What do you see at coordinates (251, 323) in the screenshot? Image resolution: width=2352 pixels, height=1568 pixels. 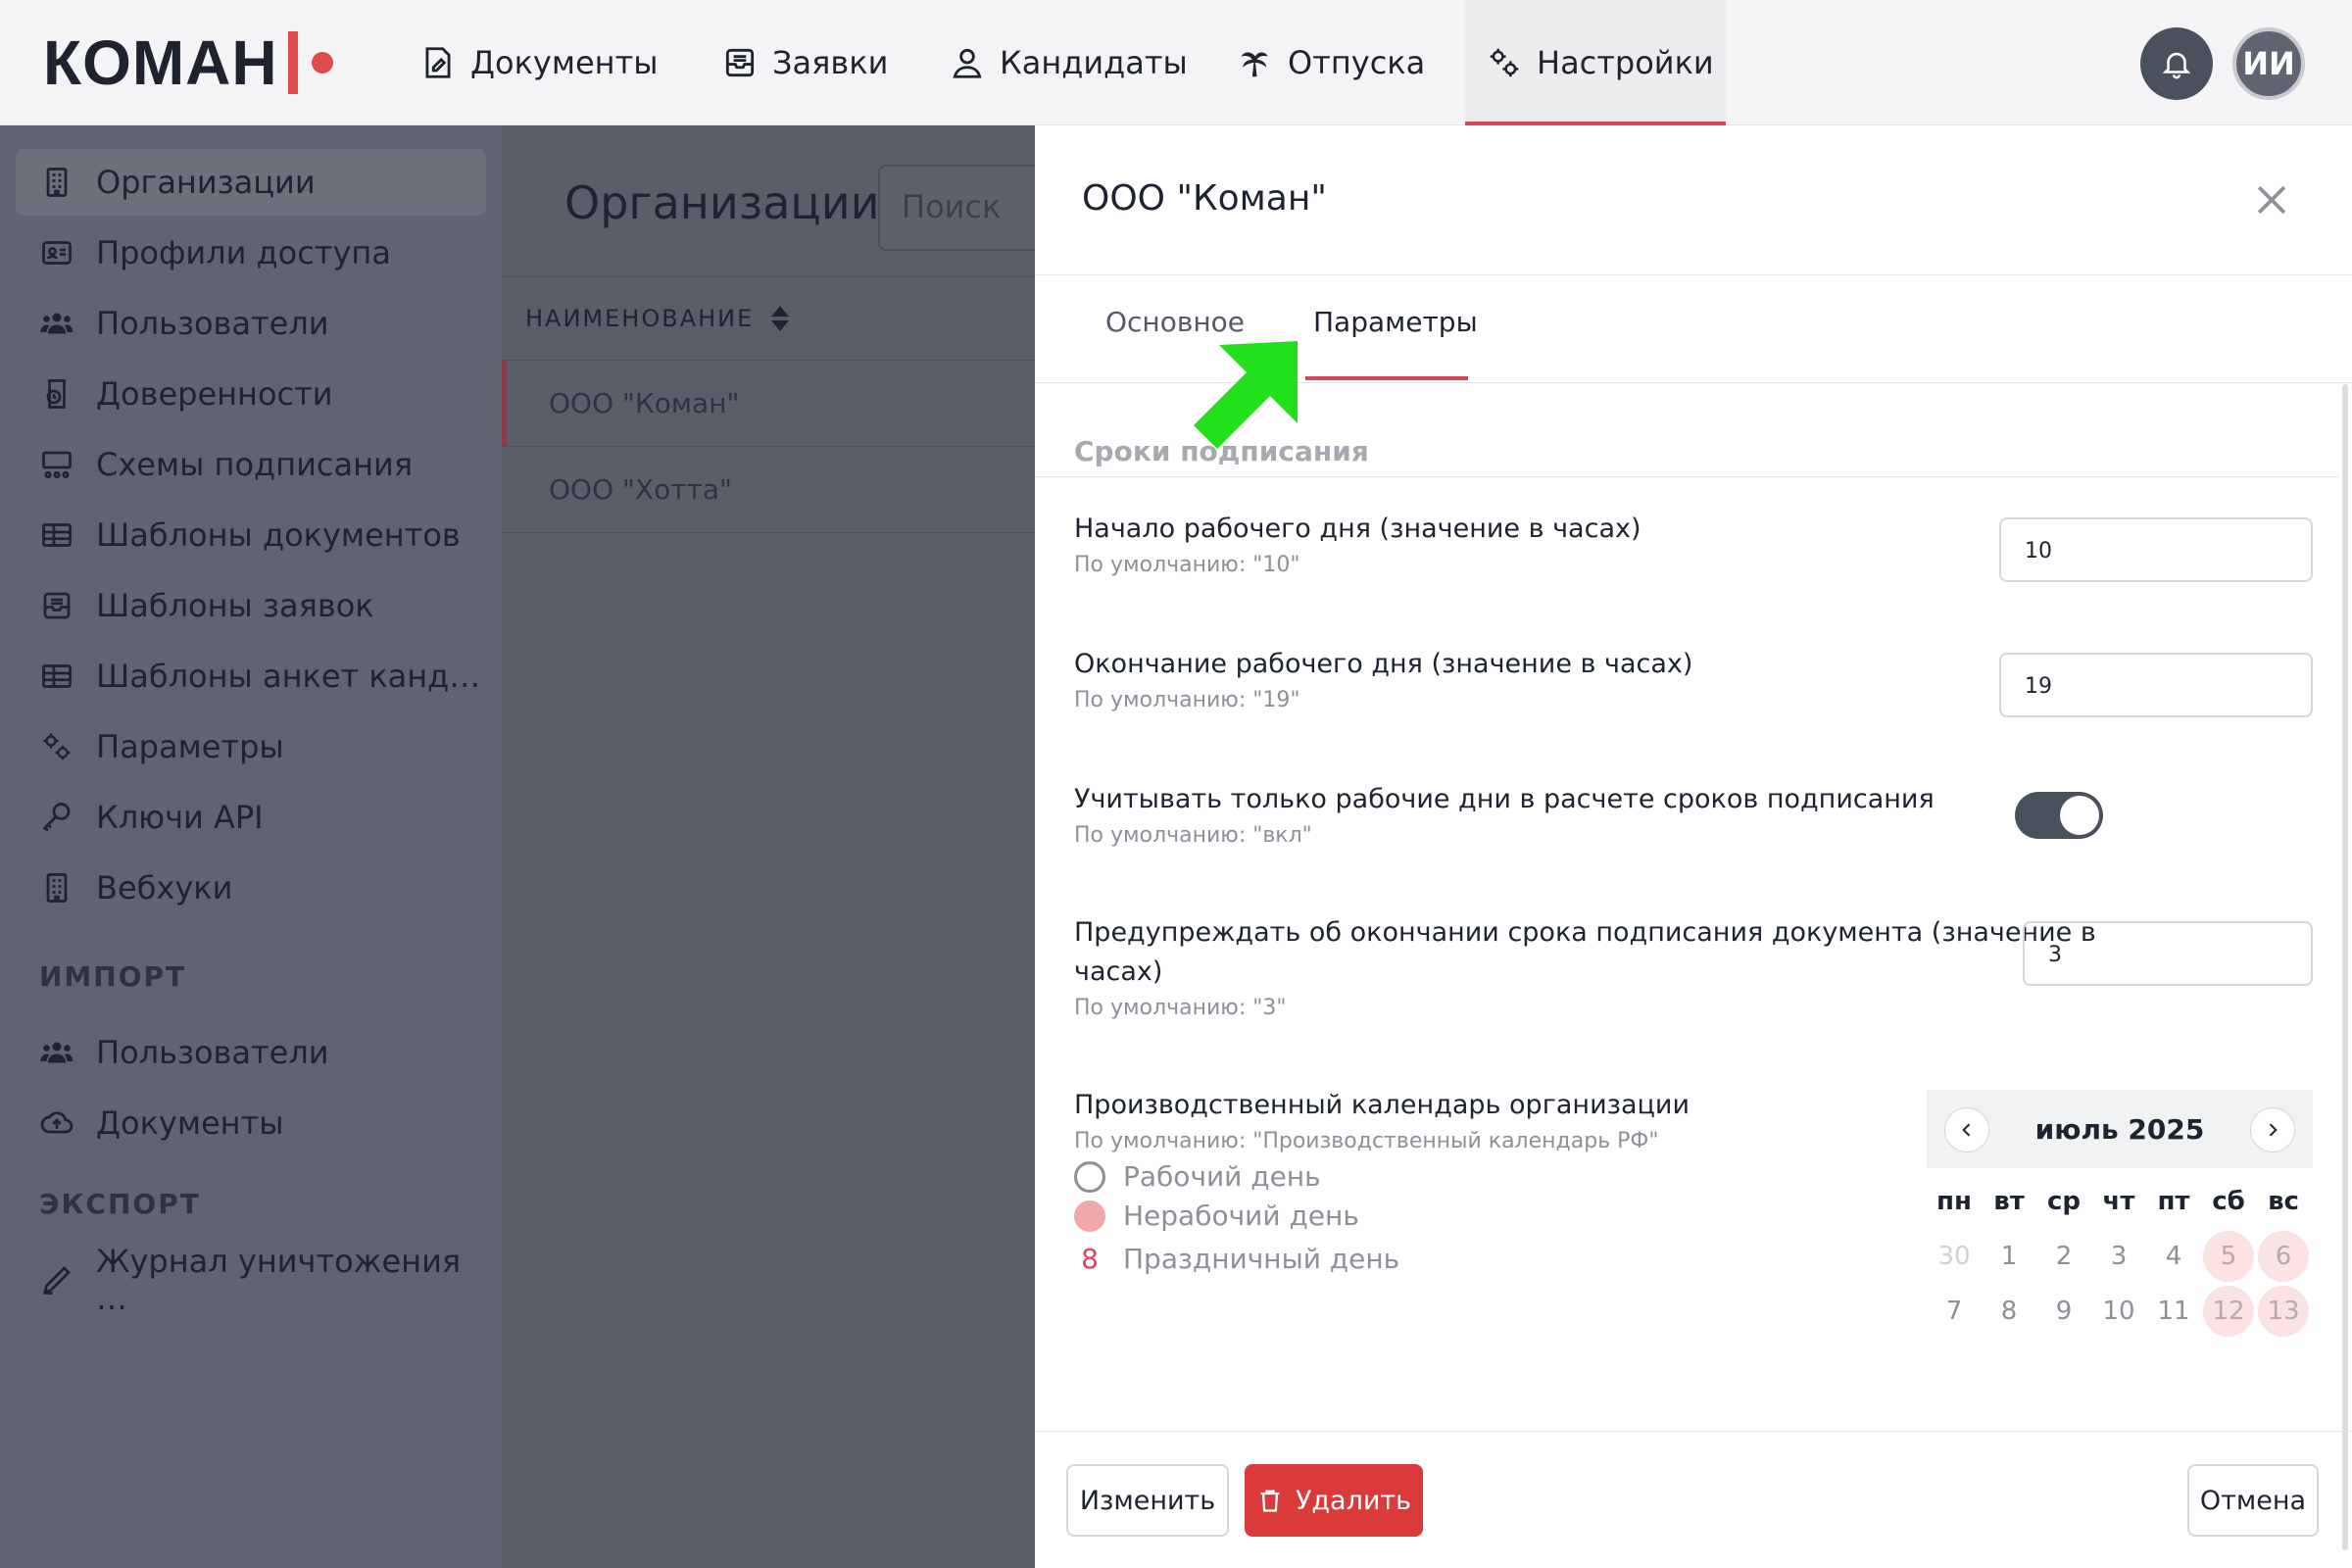 I see `sidebar-item-users: Пользователи` at bounding box center [251, 323].